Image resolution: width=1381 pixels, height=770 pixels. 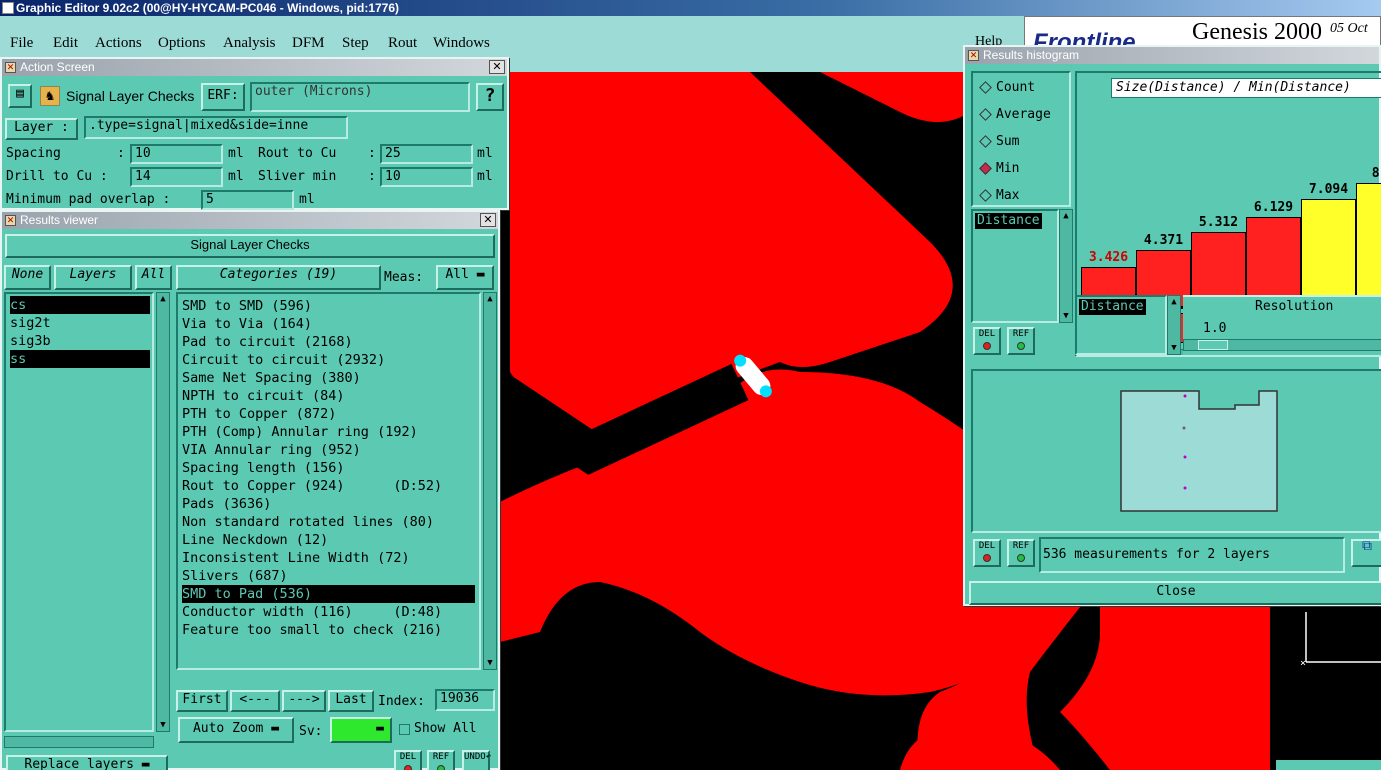 I want to click on category-item: Line Neckdown (12), so click(x=328, y=540).